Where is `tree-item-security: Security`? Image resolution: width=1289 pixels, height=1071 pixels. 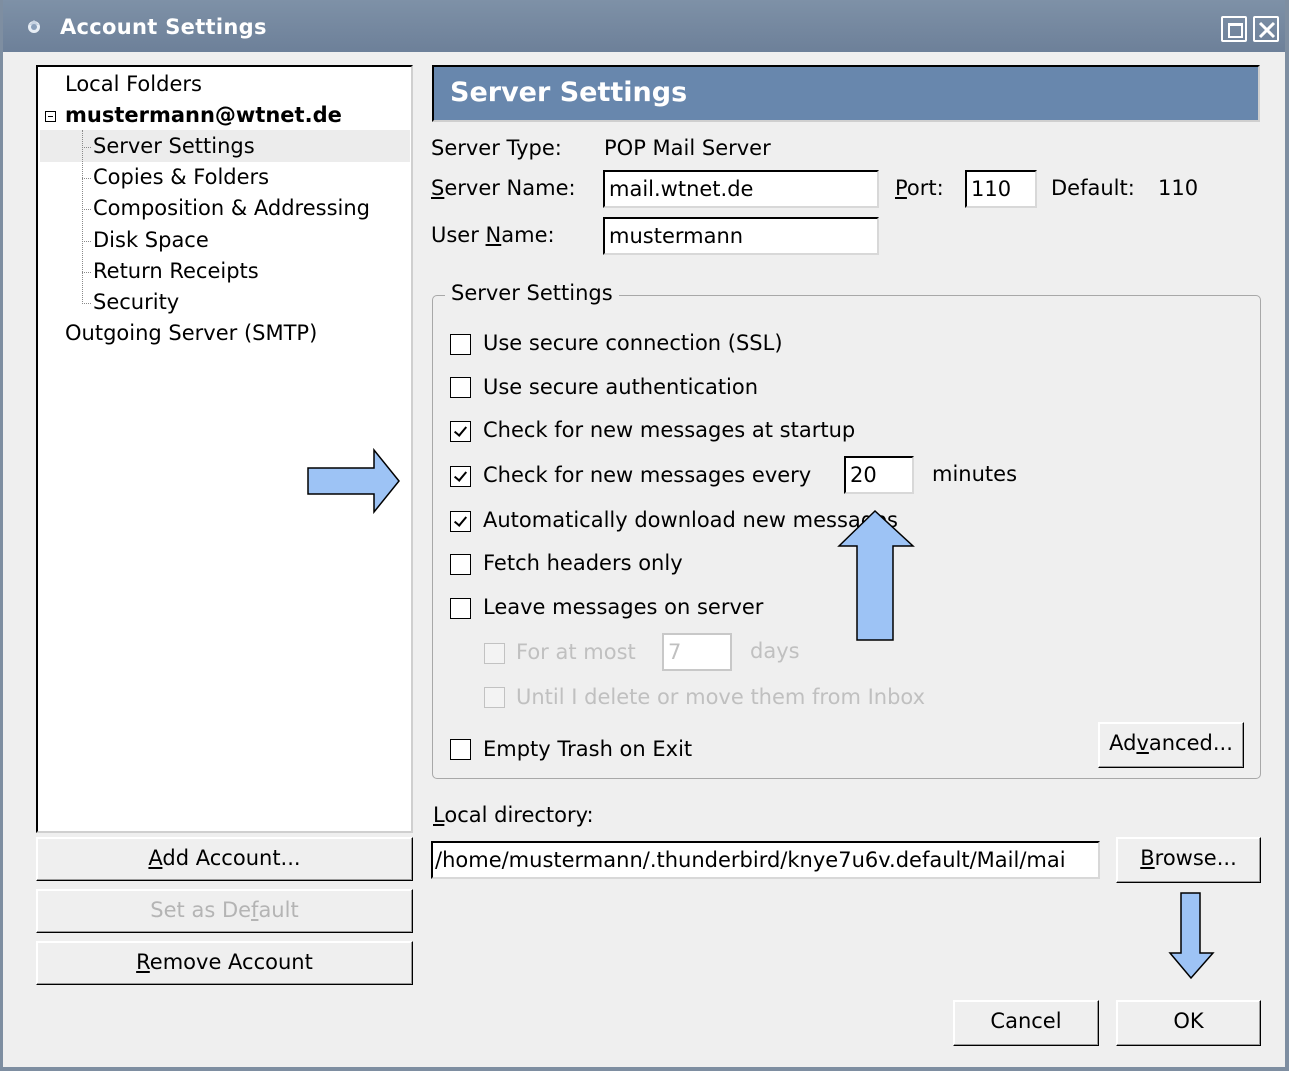
tree-item-security: Security is located at coordinates (136, 302).